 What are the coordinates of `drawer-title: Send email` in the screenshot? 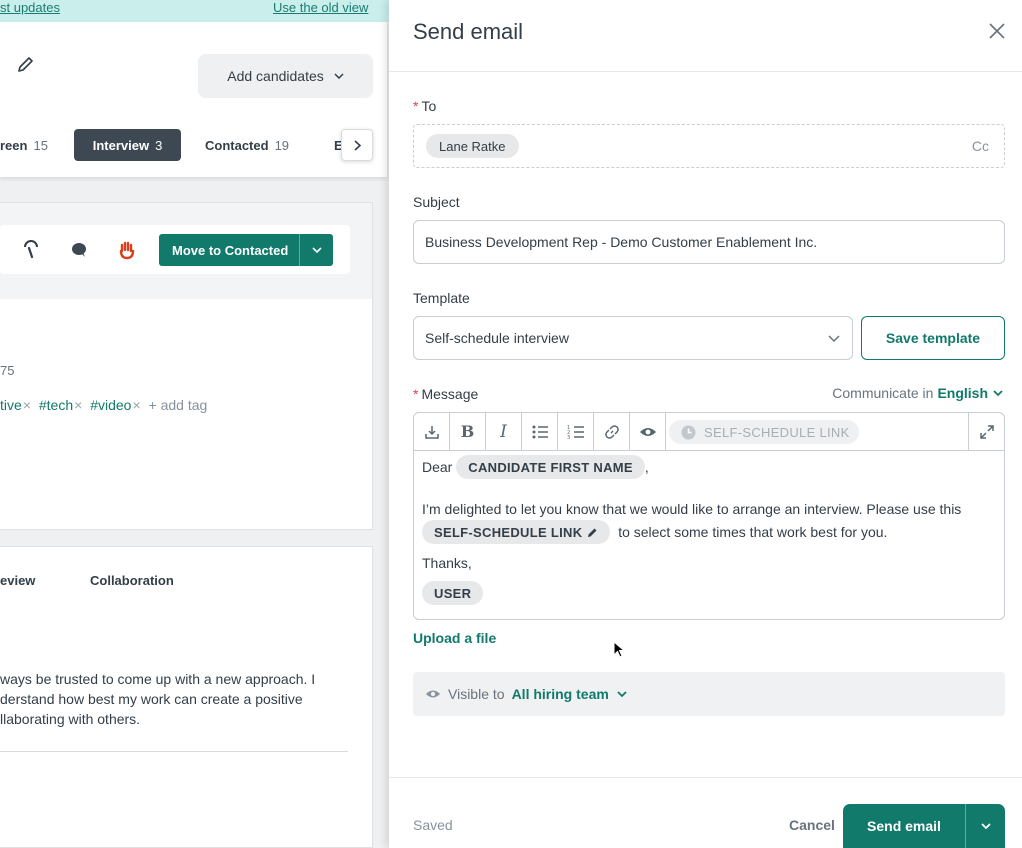 It's located at (468, 31).